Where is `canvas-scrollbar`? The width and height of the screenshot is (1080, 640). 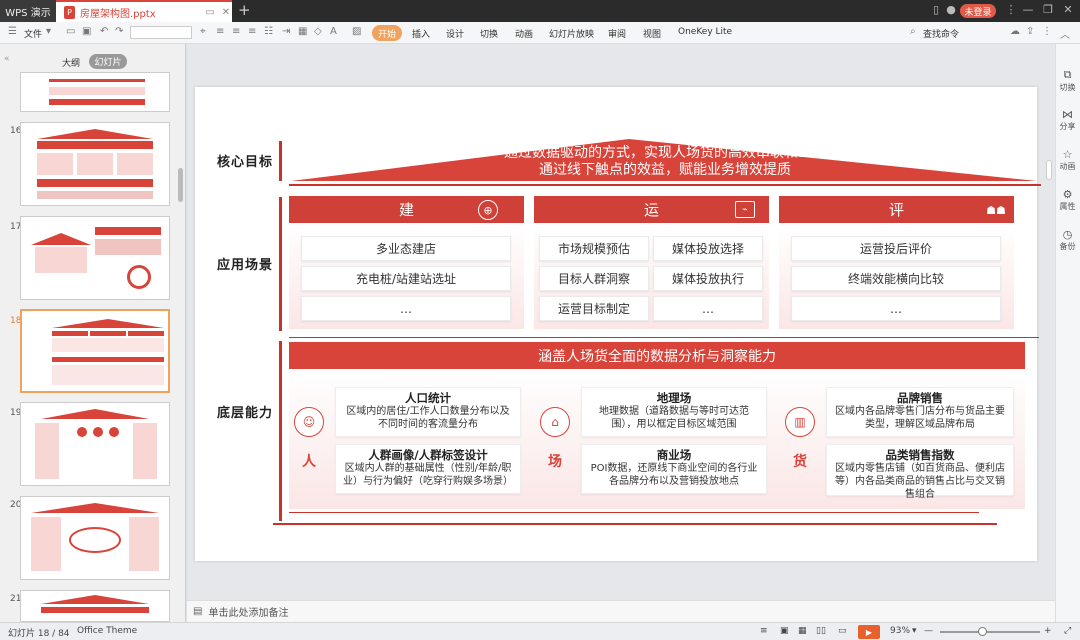 canvas-scrollbar is located at coordinates (1049, 170).